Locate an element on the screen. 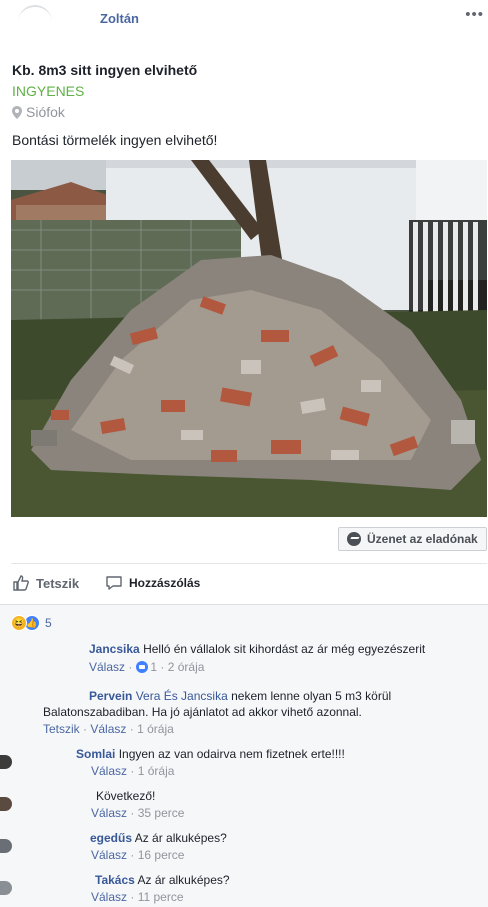 This screenshot has height=907, width=488. comment-label: Hozzászólás is located at coordinates (165, 583).